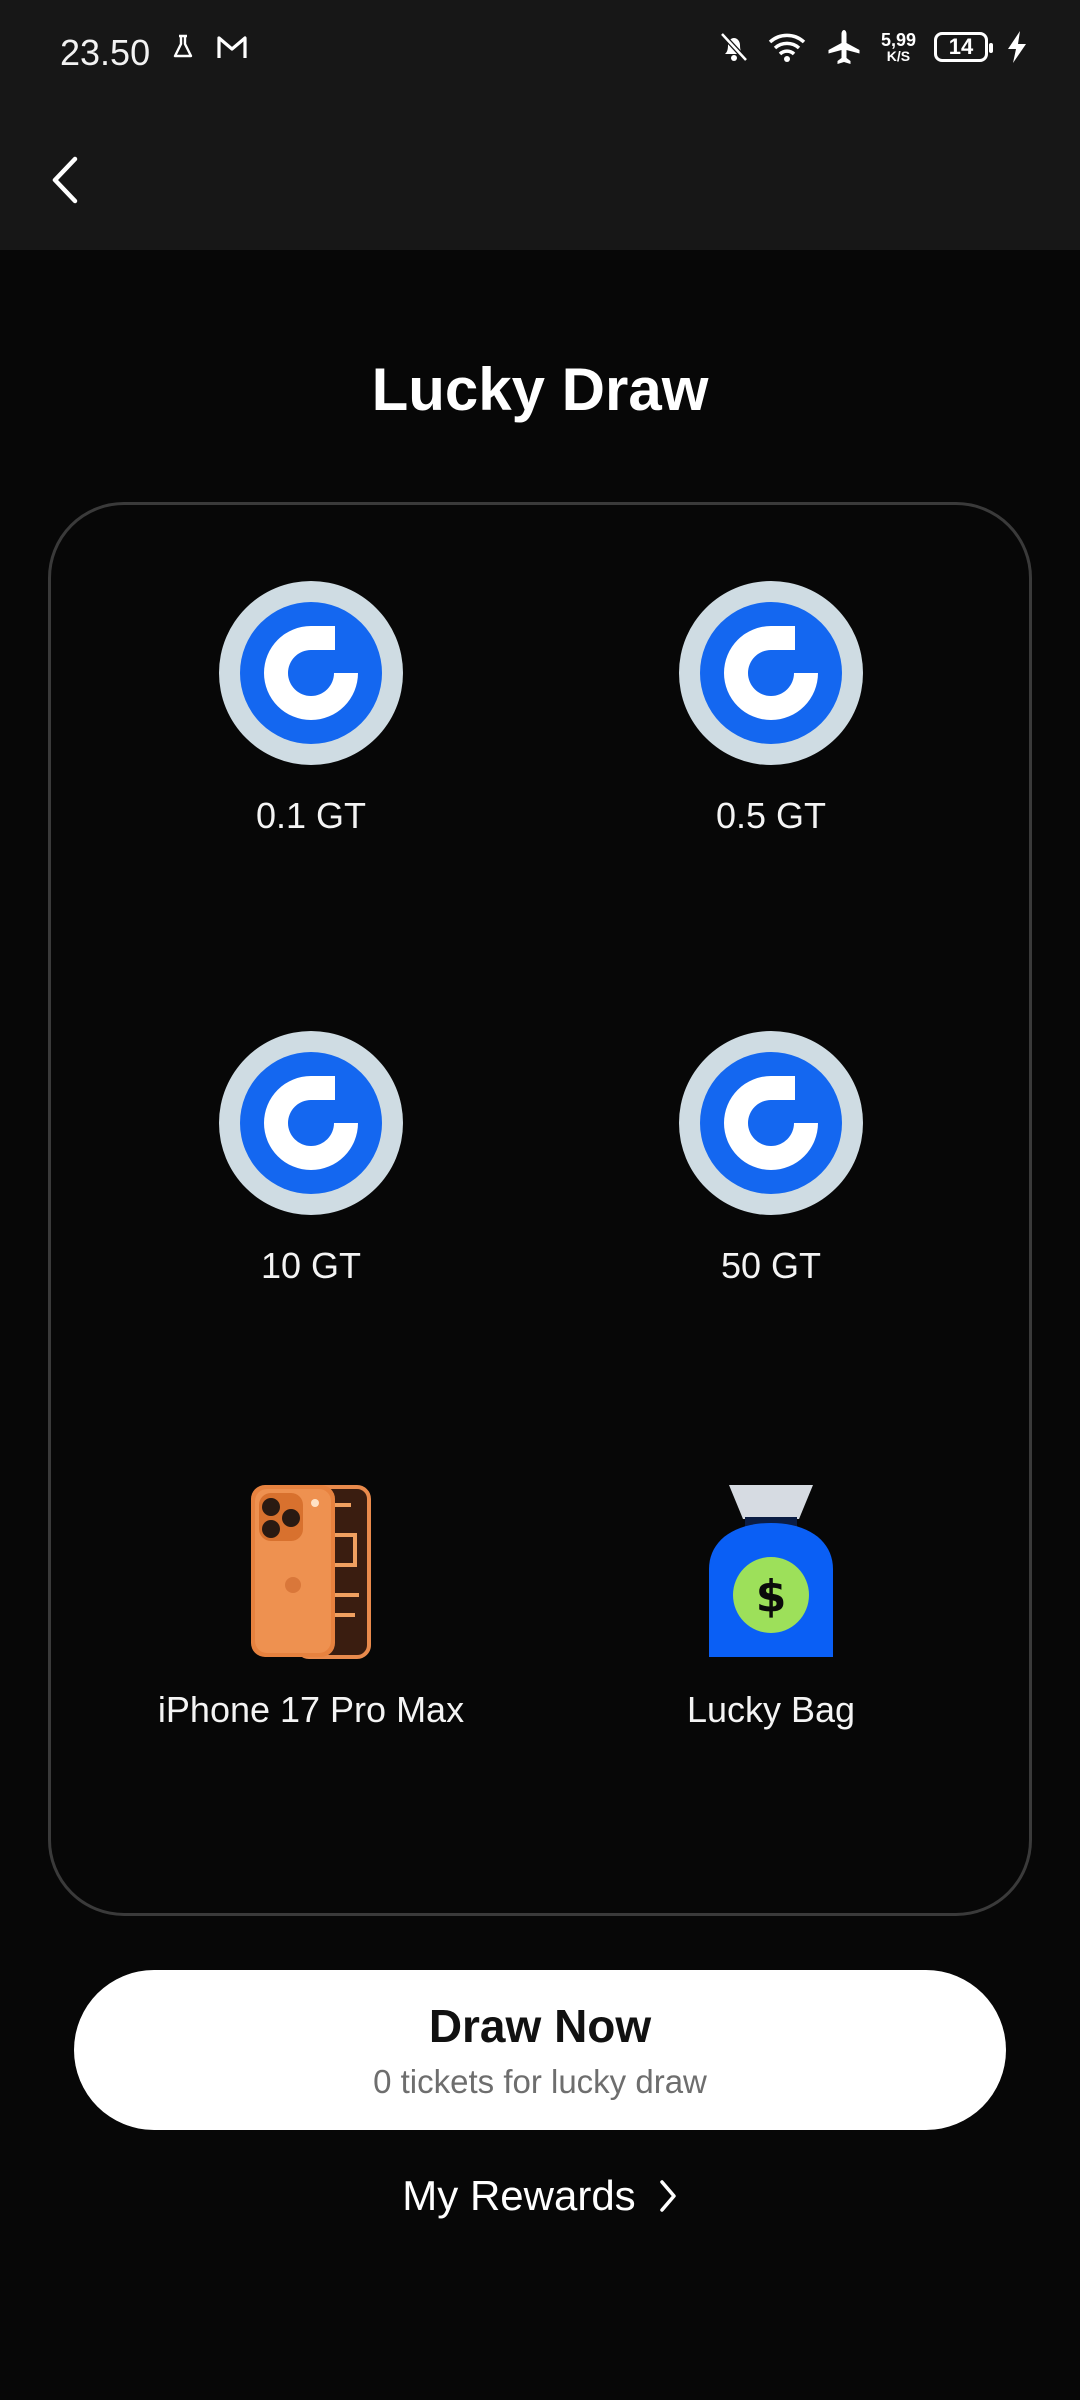 This screenshot has height=2400, width=1080. I want to click on battery-level: 14, so click(961, 46).